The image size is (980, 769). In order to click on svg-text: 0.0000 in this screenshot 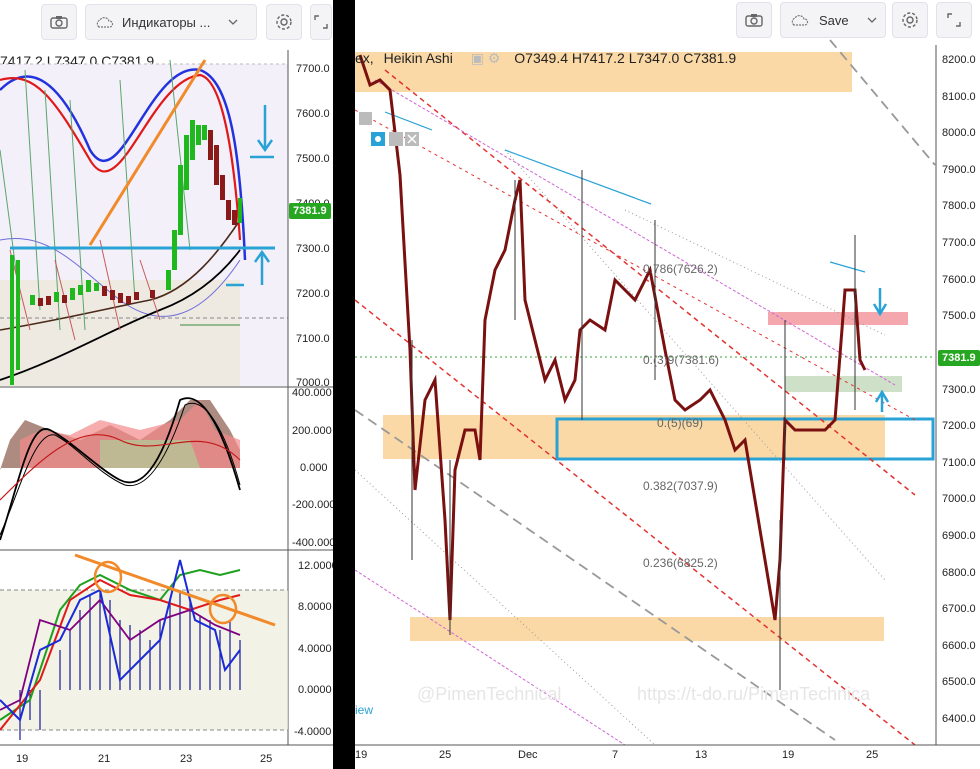, I will do `click(315, 690)`.